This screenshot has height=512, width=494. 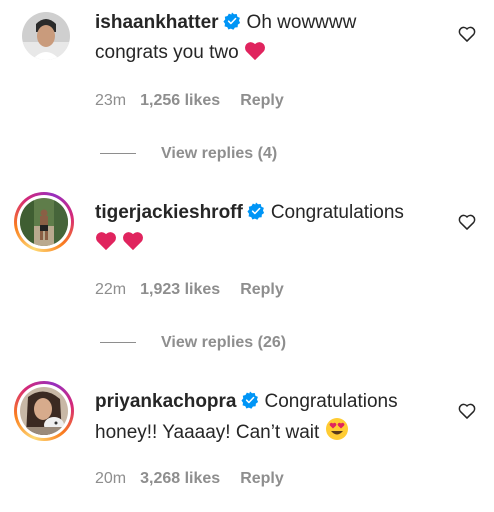 What do you see at coordinates (180, 290) in the screenshot?
I see `likes-count: 1,923 likes` at bounding box center [180, 290].